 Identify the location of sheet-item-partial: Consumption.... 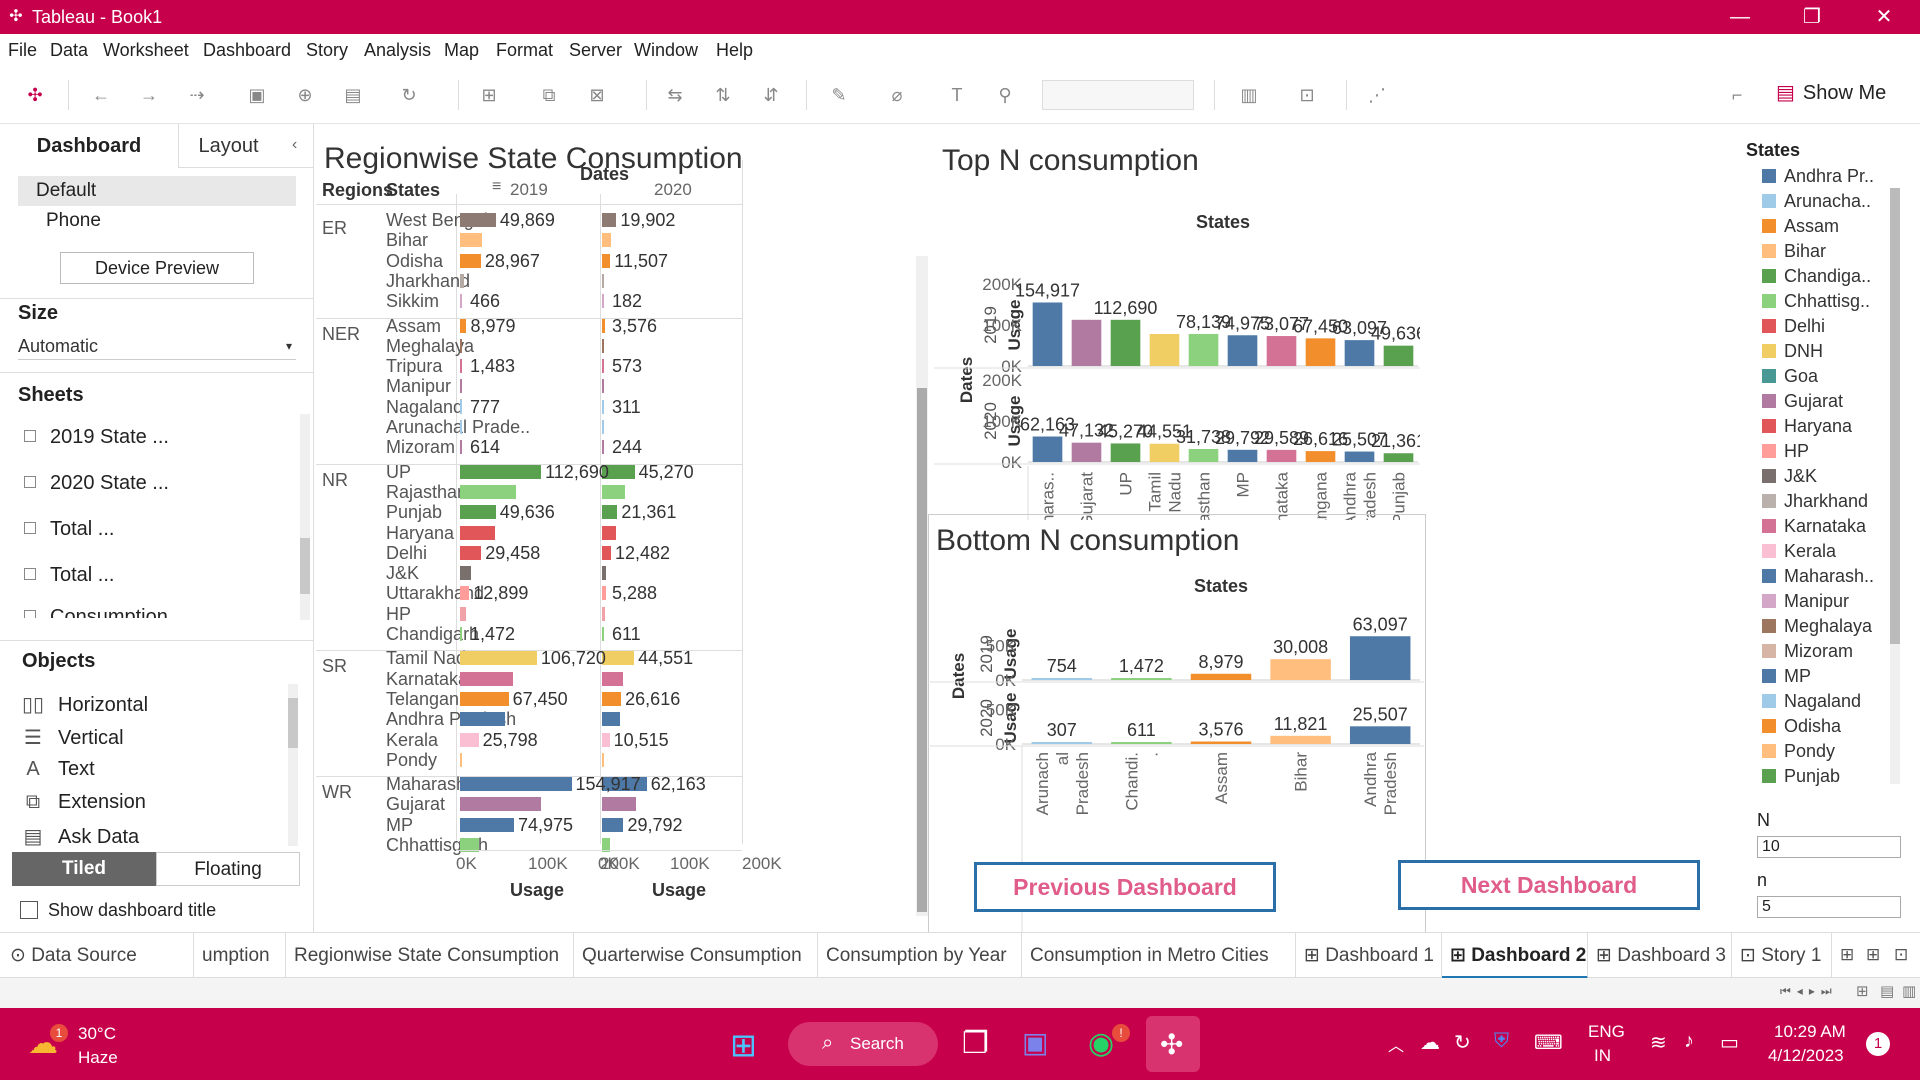
(148, 611).